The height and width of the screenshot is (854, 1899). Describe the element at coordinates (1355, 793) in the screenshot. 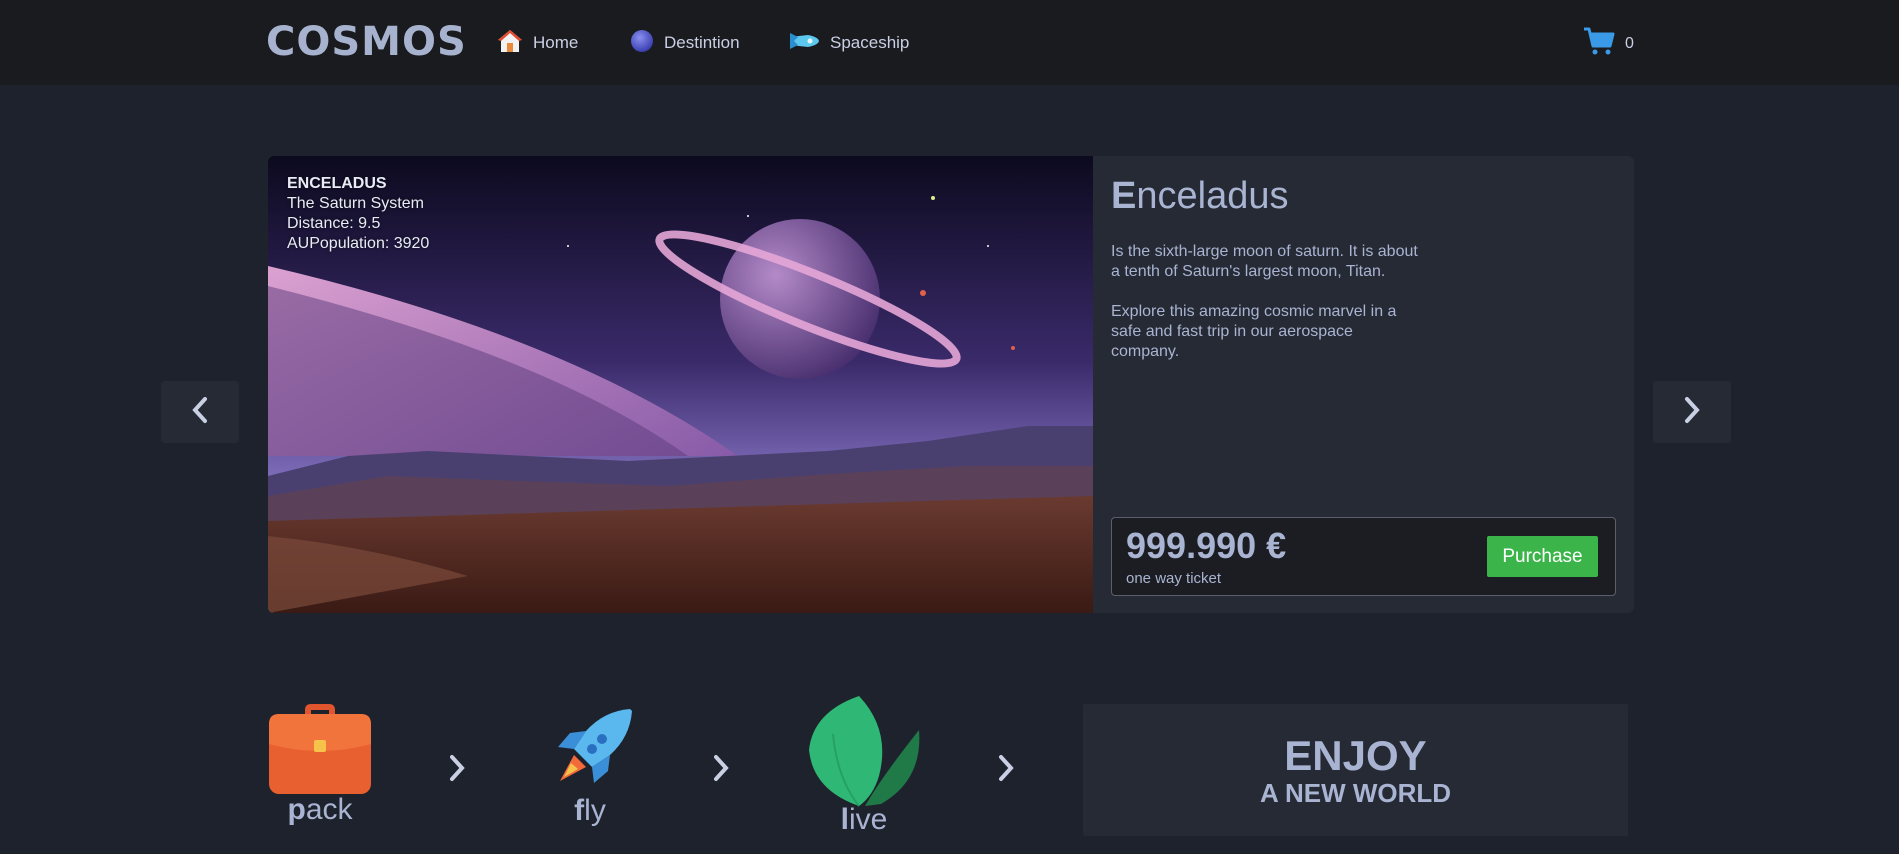

I see `enjoy-subtitle: A NEW WORLD` at that location.